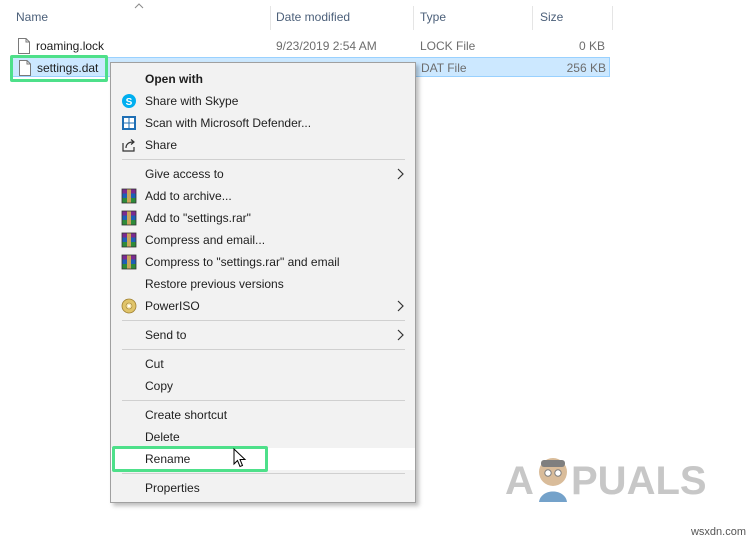 The height and width of the screenshot is (543, 754). I want to click on menu-item-share-with-skype: S Share with Skype, so click(263, 101).